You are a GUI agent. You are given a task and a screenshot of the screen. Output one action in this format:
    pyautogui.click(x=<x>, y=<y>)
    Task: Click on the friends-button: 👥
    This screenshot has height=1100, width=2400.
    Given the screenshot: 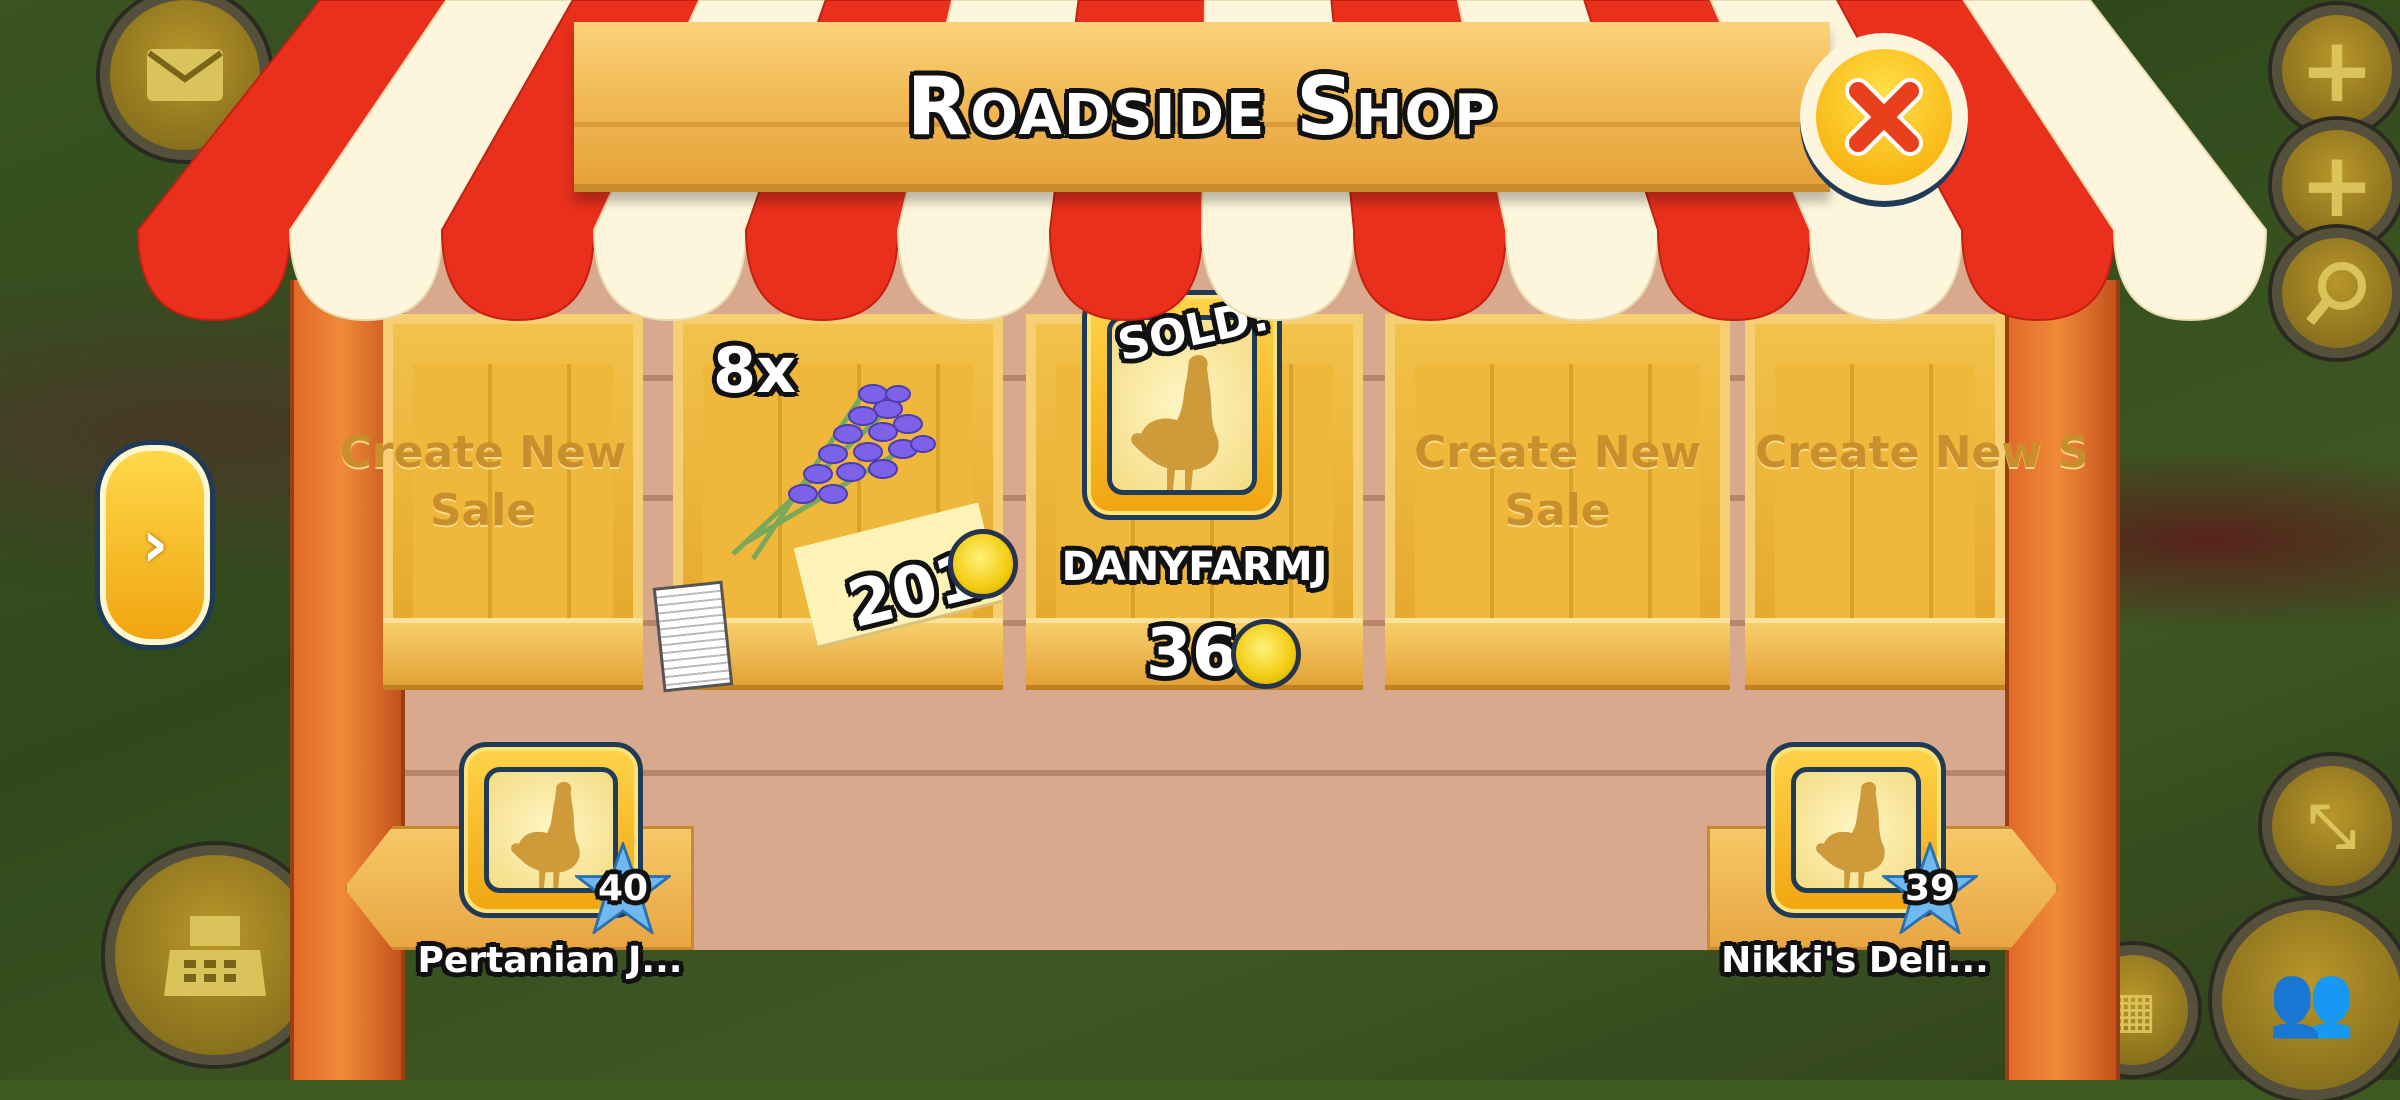 What is the action you would take?
    pyautogui.click(x=2306, y=1000)
    